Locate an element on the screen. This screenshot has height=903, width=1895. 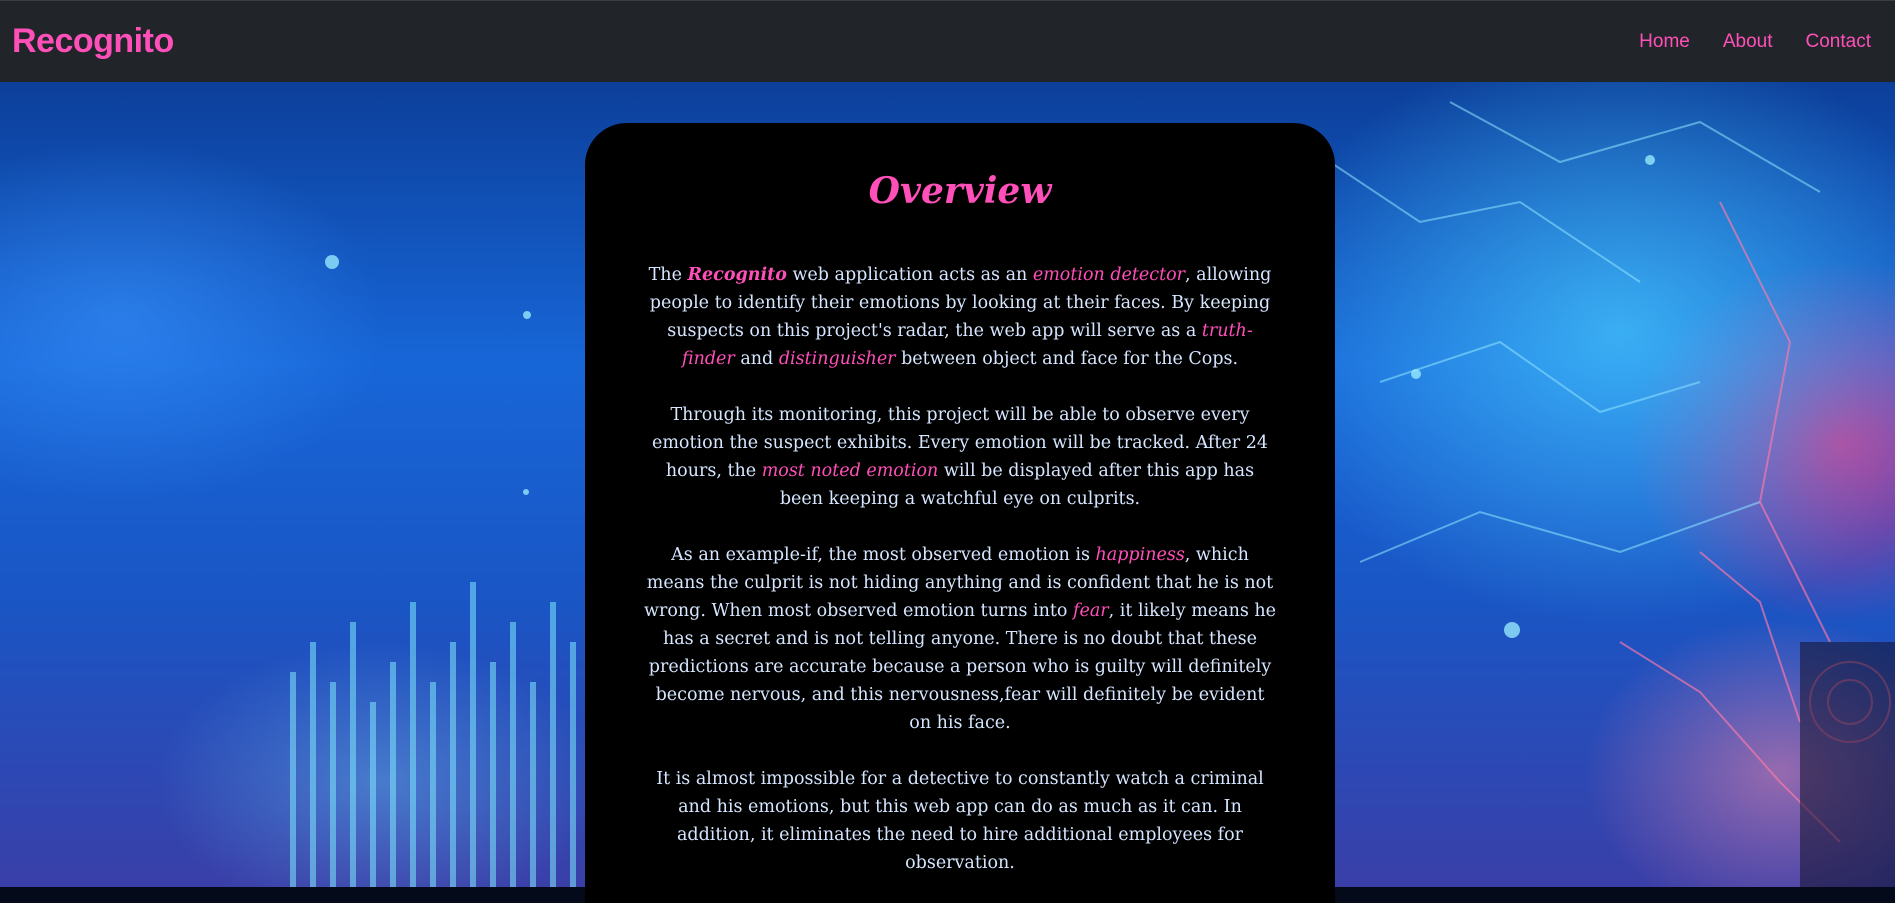
most-noted-emotion-highlight: most noted emotion is located at coordinates (850, 471).